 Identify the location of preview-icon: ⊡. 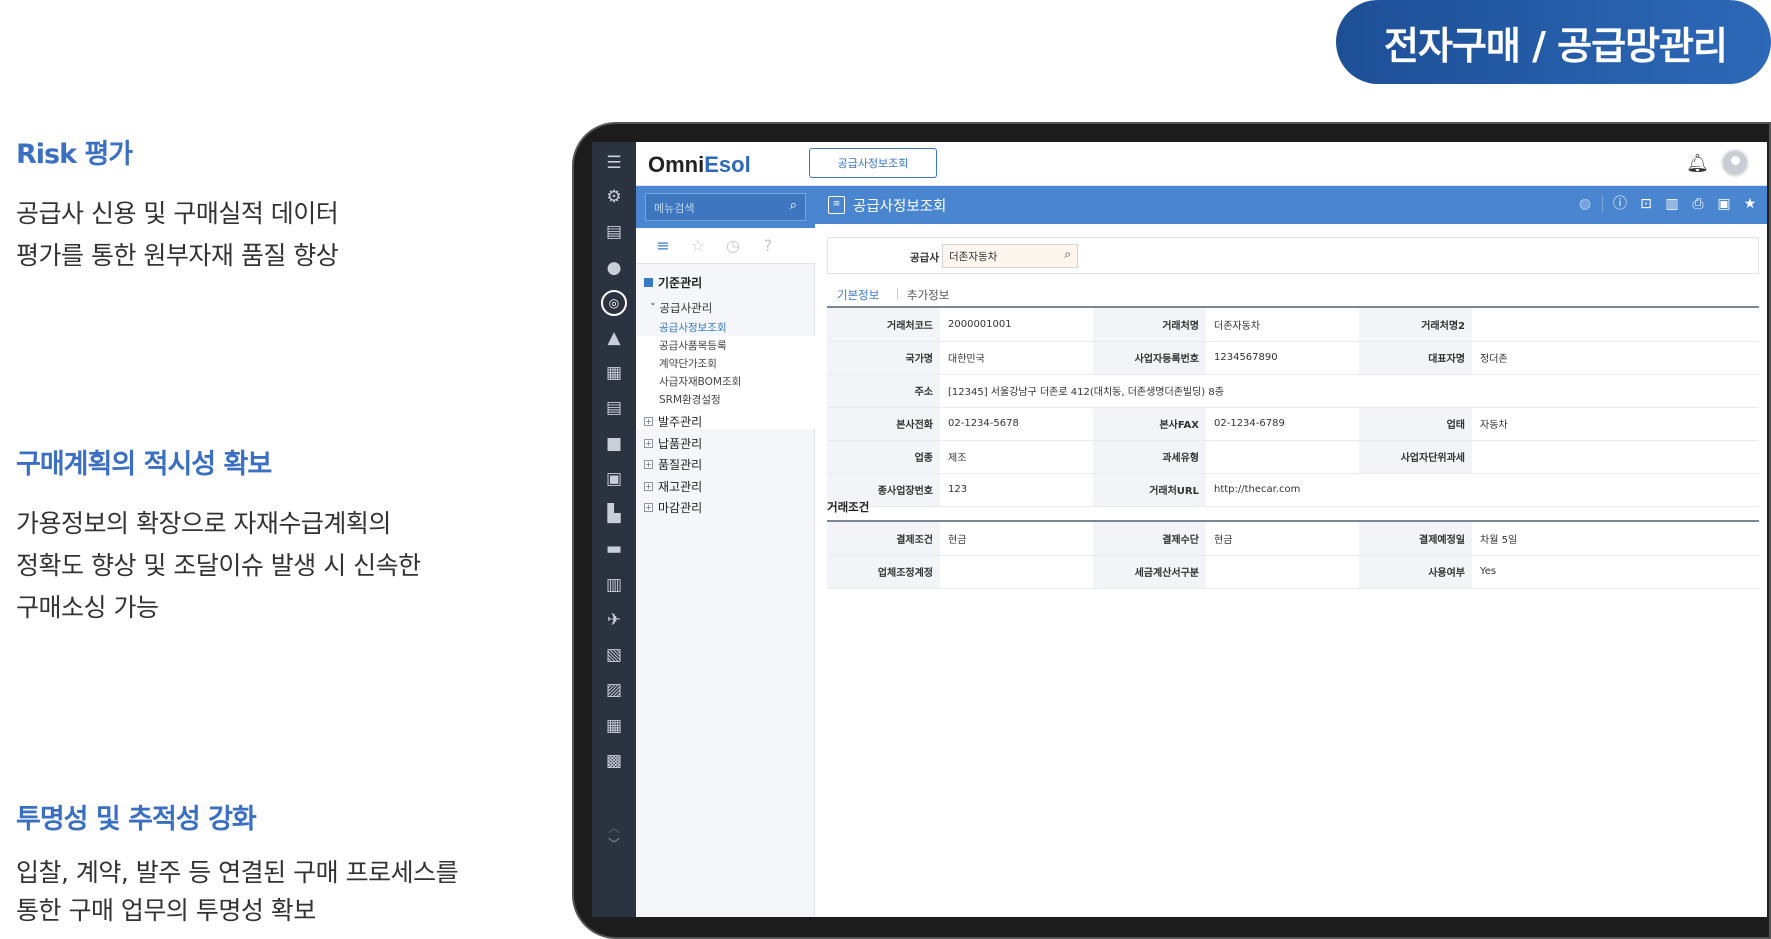
(1646, 204).